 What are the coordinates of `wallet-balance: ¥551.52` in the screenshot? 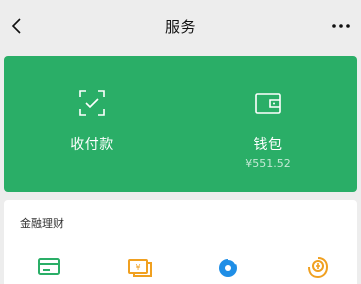 It's located at (268, 163).